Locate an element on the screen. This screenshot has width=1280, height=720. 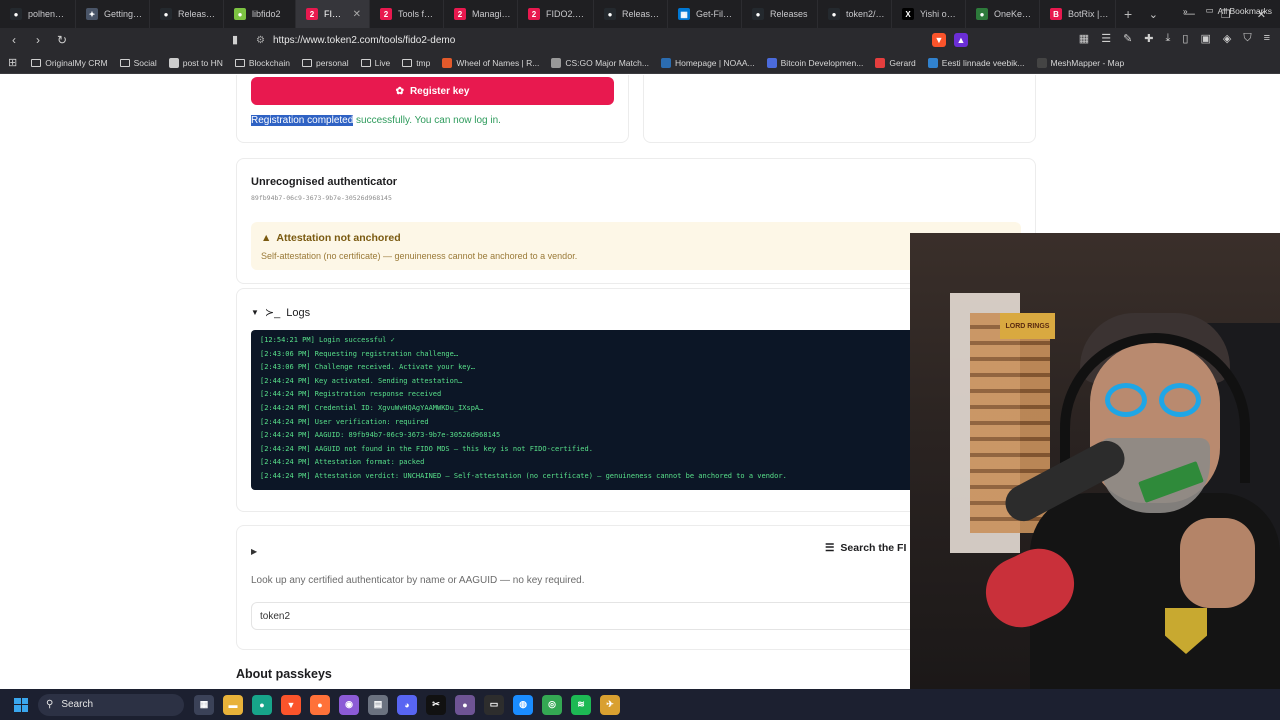
site-info-icon: ⚙ is located at coordinates (260, 40).